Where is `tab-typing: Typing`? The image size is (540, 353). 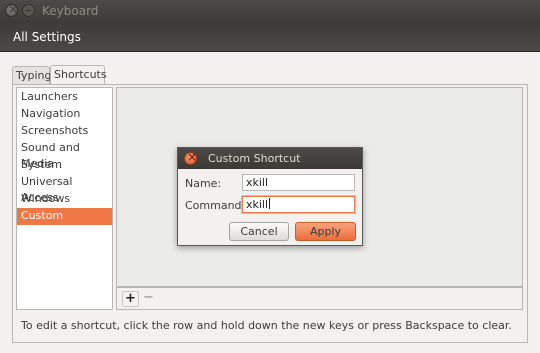
tab-typing: Typing is located at coordinates (32, 75).